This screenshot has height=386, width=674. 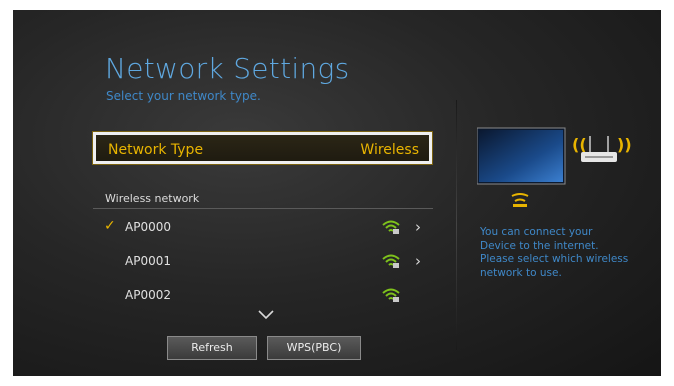 What do you see at coordinates (148, 227) in the screenshot?
I see `network-name: AP0000` at bounding box center [148, 227].